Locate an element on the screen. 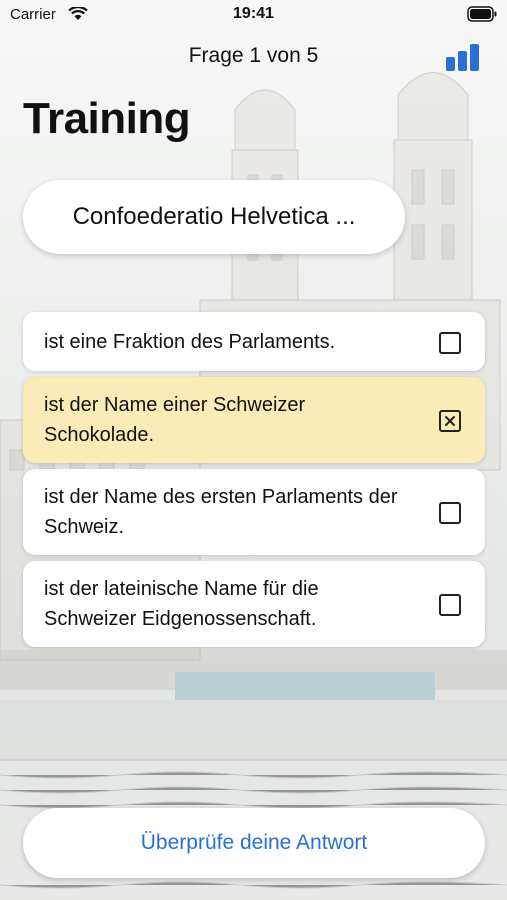  answer-text: ist der Name einer Schweizer Schokolade. is located at coordinates (175, 420).